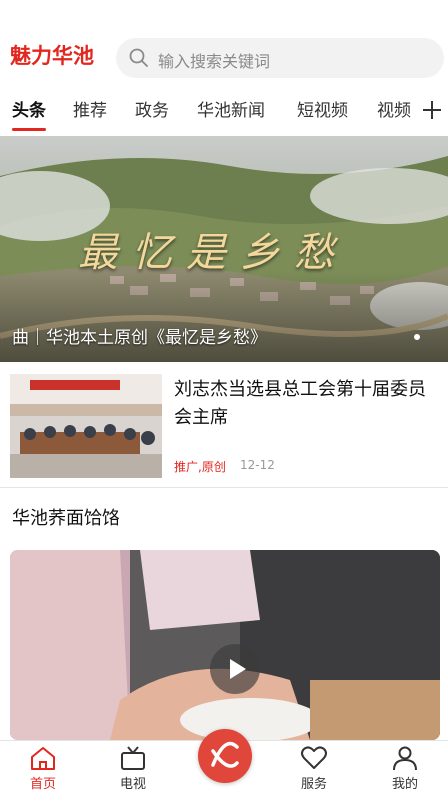 The width and height of the screenshot is (448, 800). I want to click on tab-government: 政务, so click(152, 108).